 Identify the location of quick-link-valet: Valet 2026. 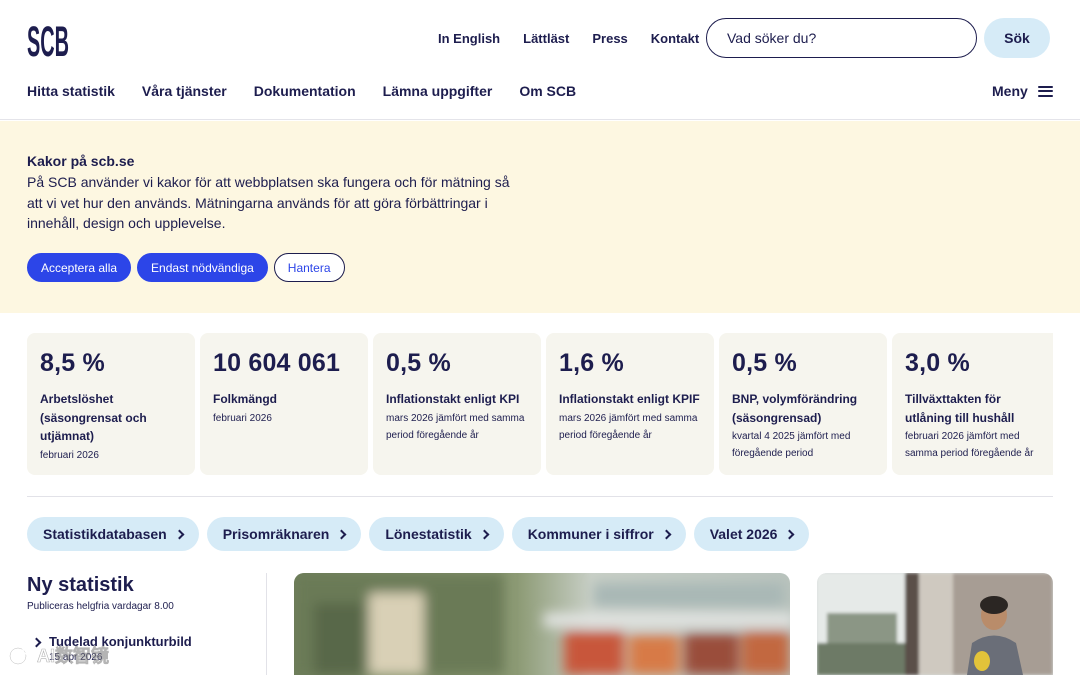
(751, 534).